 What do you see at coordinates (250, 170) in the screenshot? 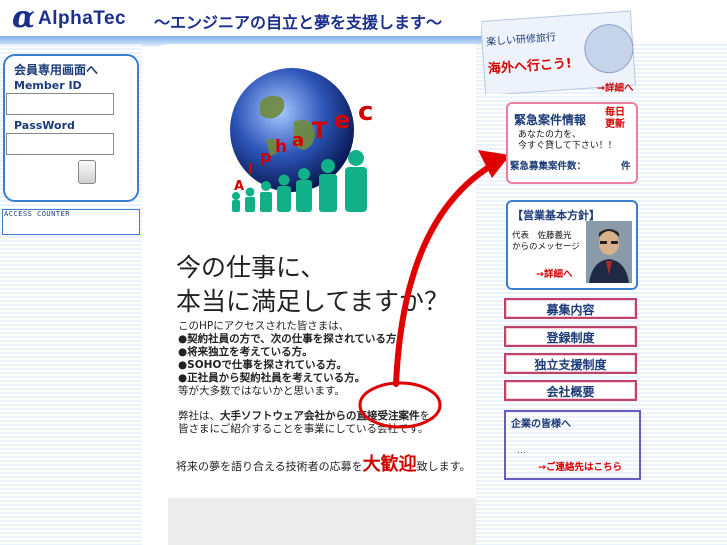
I see `globe-letter: l` at bounding box center [250, 170].